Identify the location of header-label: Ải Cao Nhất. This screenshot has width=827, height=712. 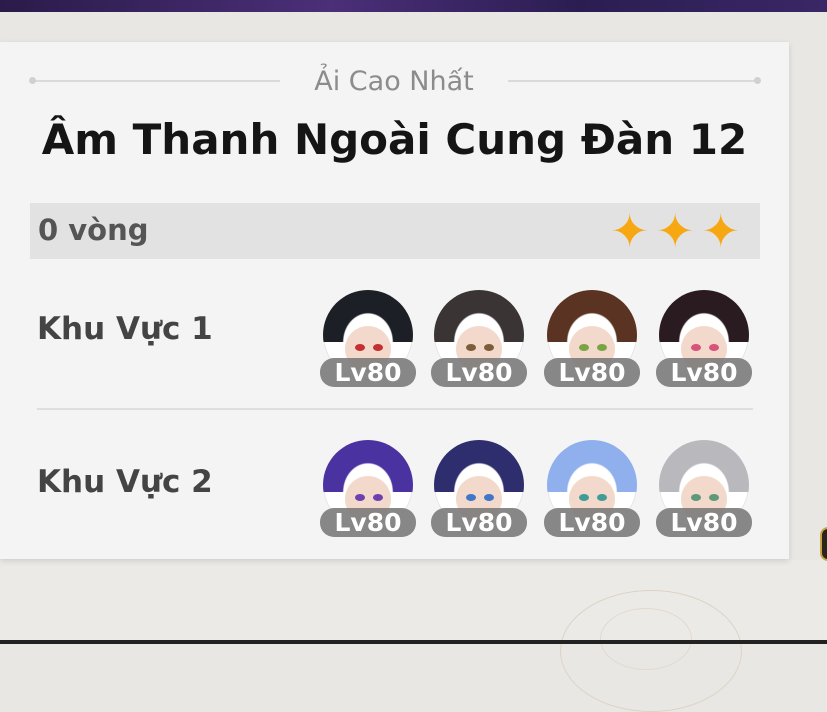
(394, 81).